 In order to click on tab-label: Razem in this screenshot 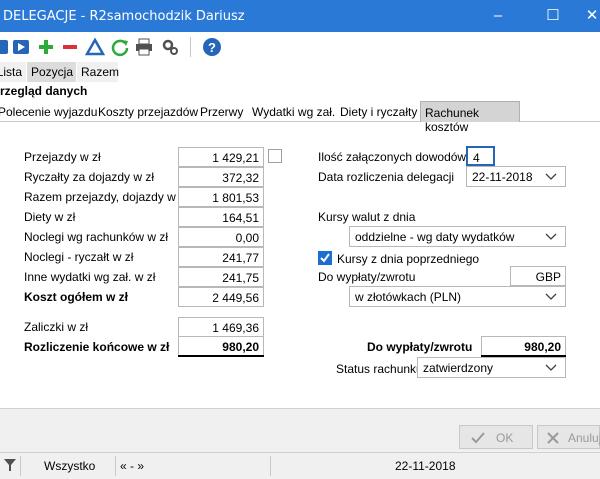, I will do `click(100, 72)`.